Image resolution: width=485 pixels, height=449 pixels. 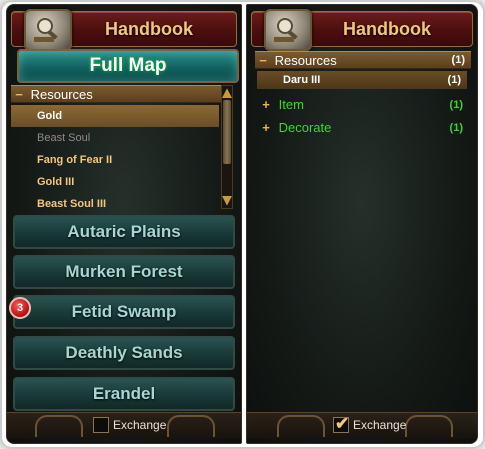 I want to click on exchange-checkbox, so click(x=101, y=425).